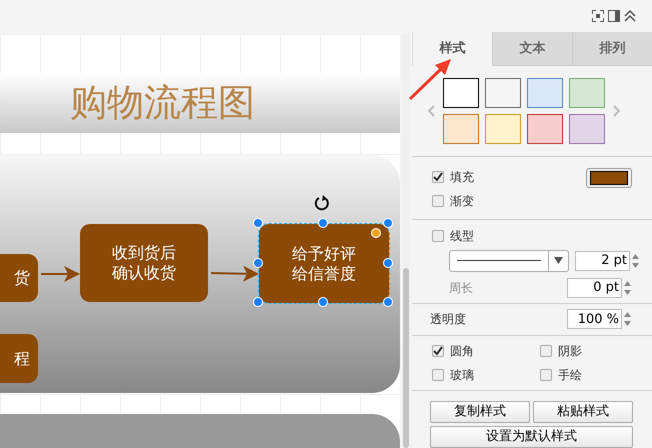 The image size is (652, 448). What do you see at coordinates (406, 358) in the screenshot?
I see `scrollbar-thumb` at bounding box center [406, 358].